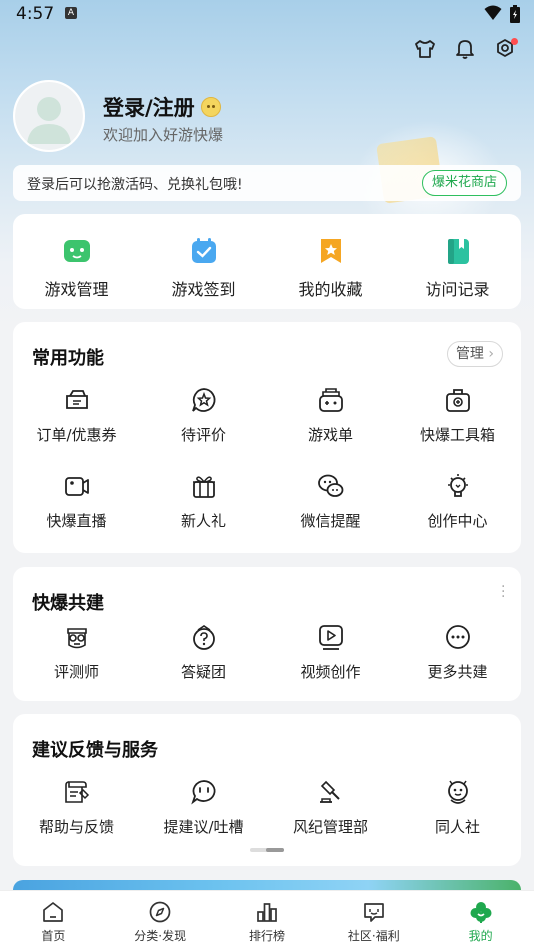  Describe the element at coordinates (267, 850) in the screenshot. I see `page-indicator` at that location.